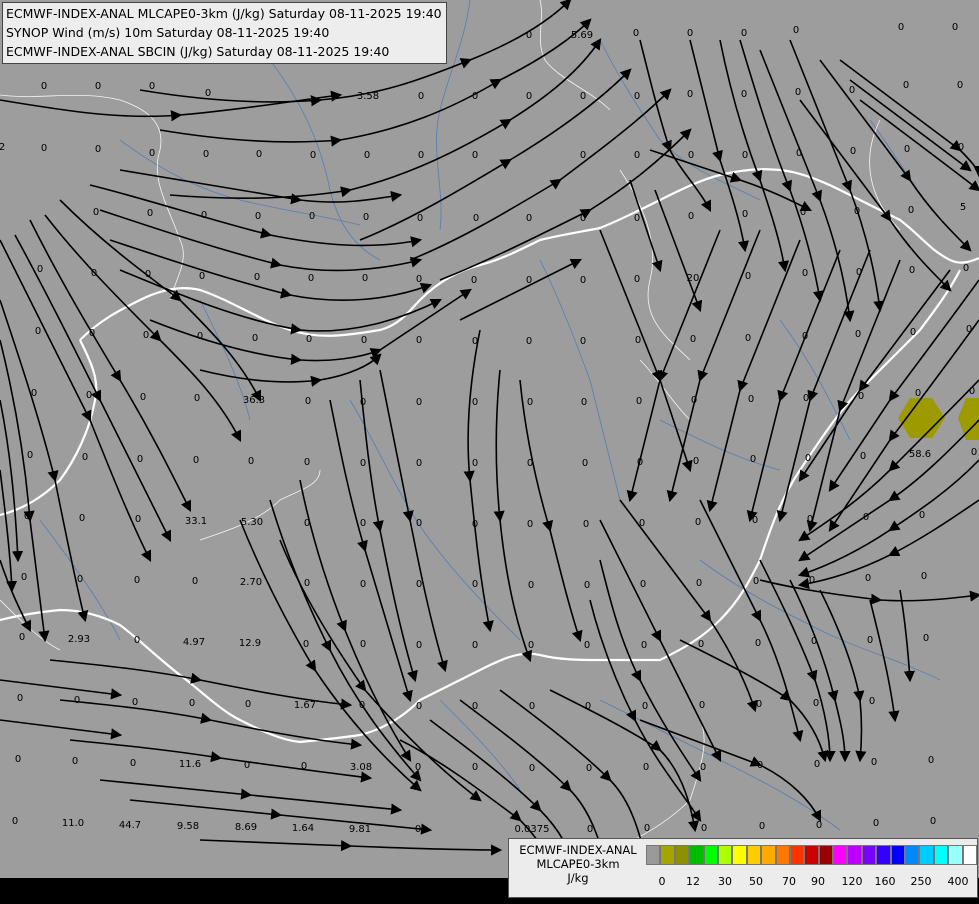 The image size is (979, 904). What do you see at coordinates (305, 705) in the screenshot?
I see `value-label: 1.67` at bounding box center [305, 705].